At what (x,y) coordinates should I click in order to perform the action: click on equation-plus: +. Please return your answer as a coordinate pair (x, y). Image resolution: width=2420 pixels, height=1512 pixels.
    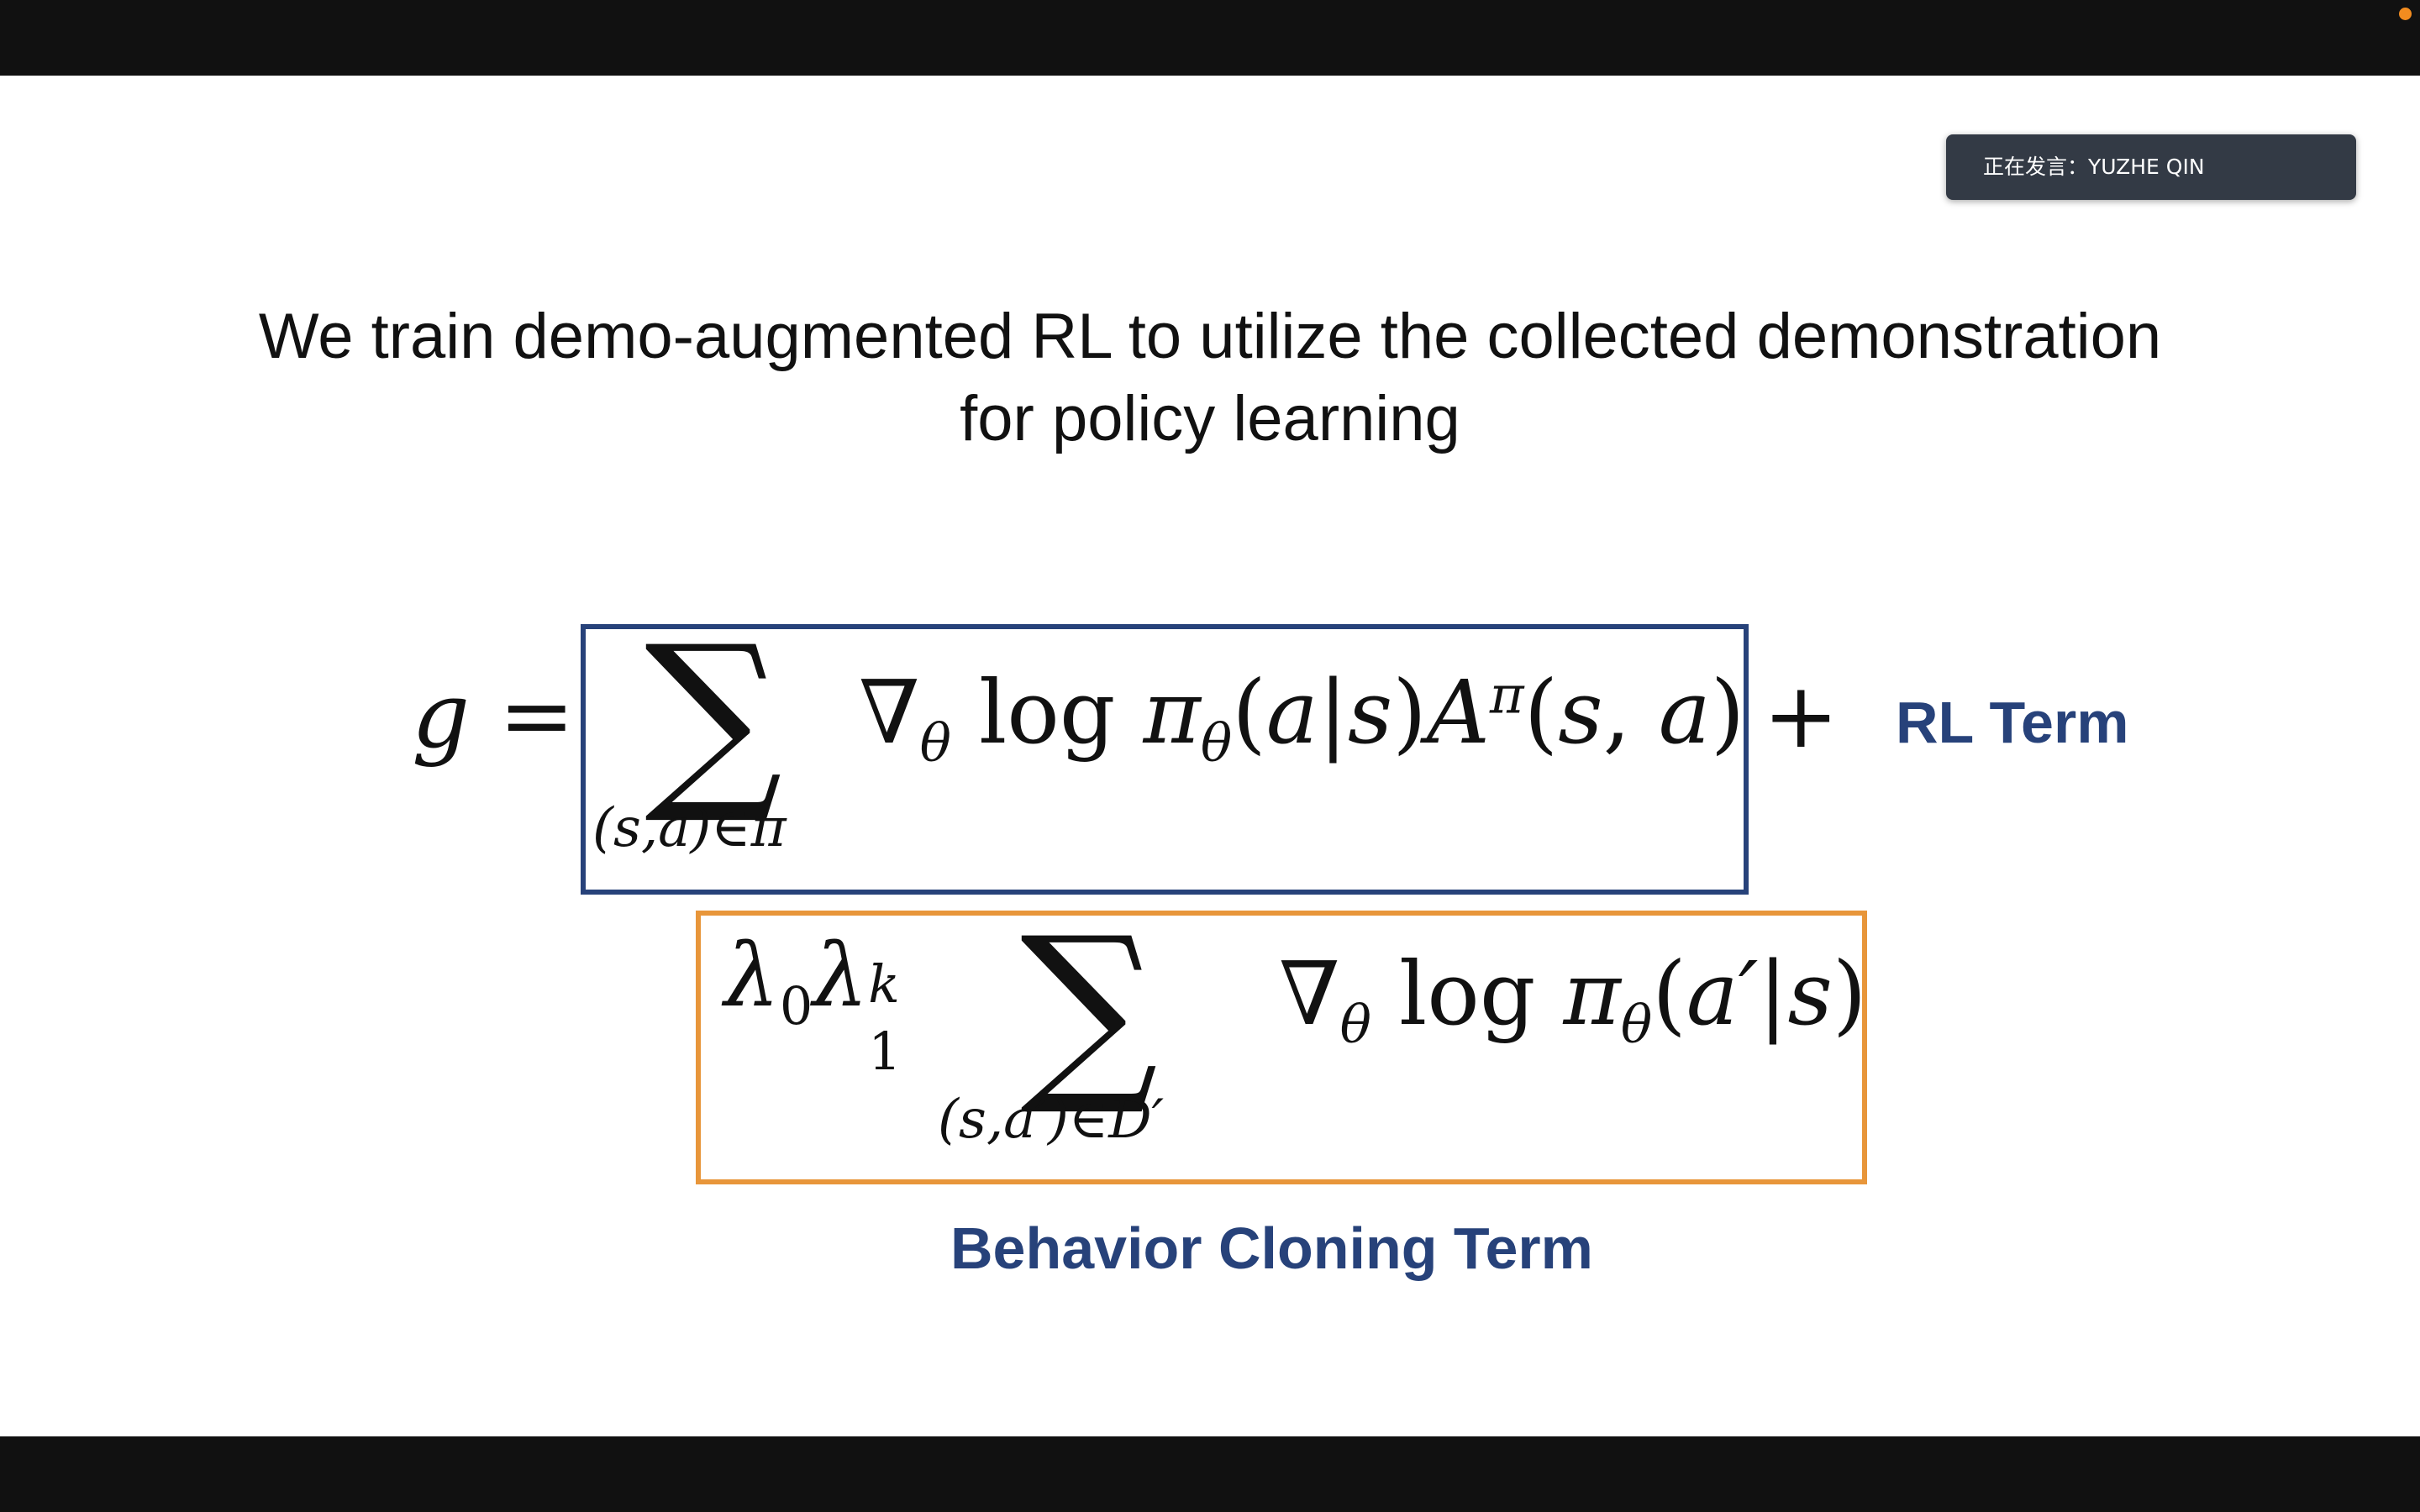
    Looking at the image, I should click on (1801, 716).